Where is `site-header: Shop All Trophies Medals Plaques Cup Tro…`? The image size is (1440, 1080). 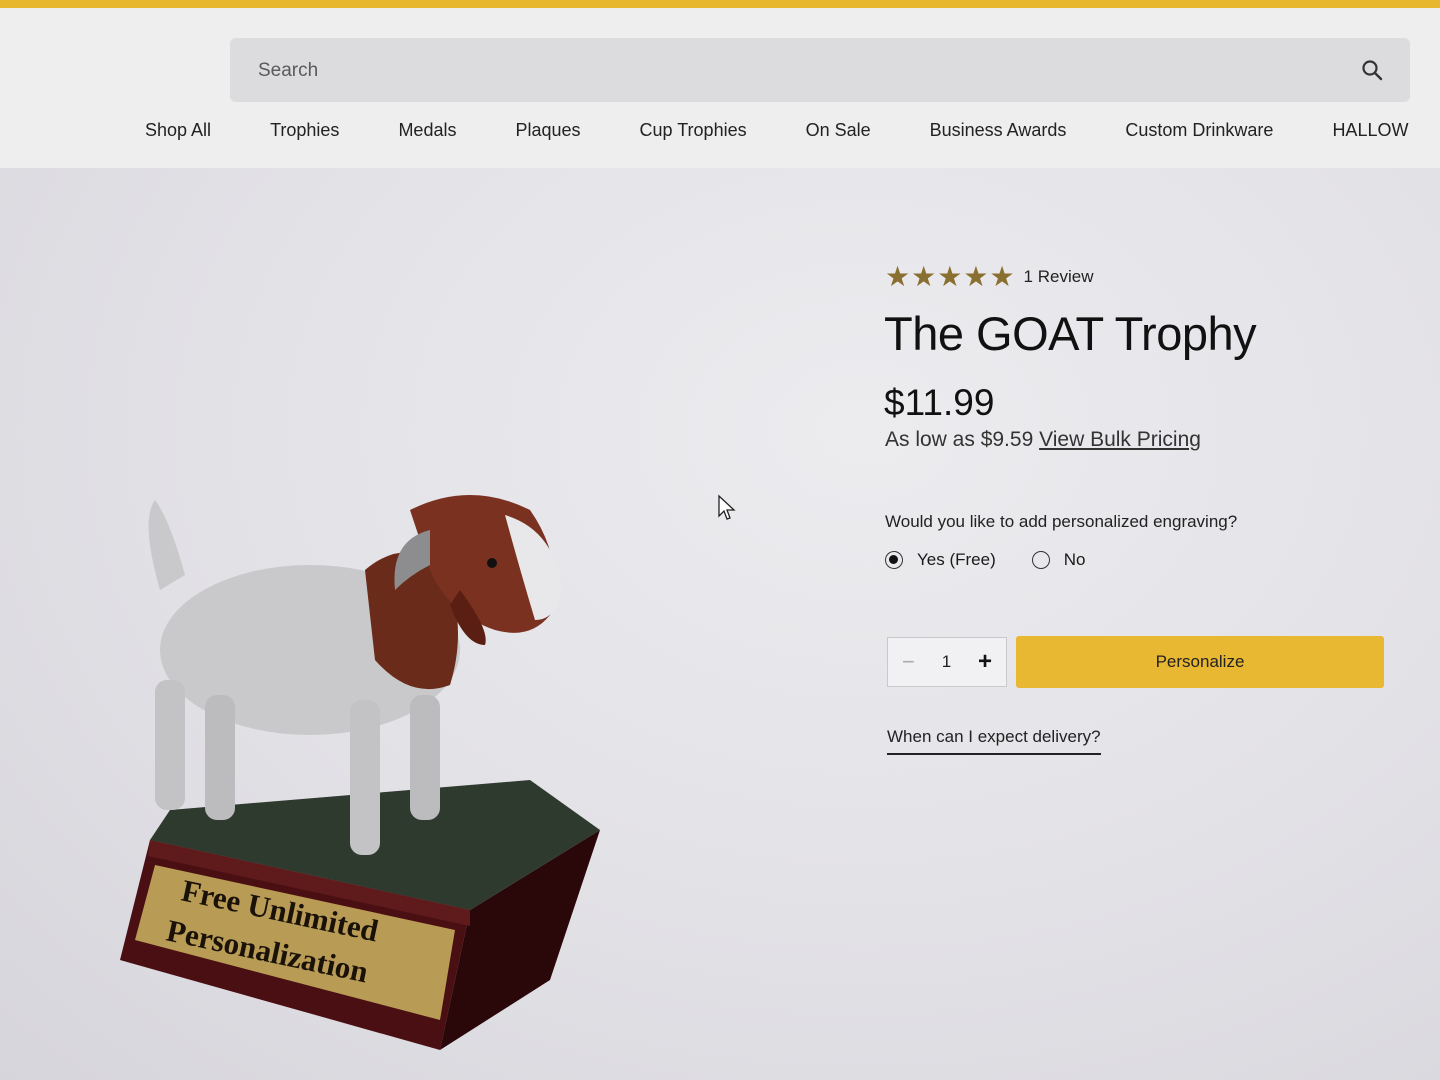 site-header: Shop All Trophies Medals Plaques Cup Tro… is located at coordinates (720, 88).